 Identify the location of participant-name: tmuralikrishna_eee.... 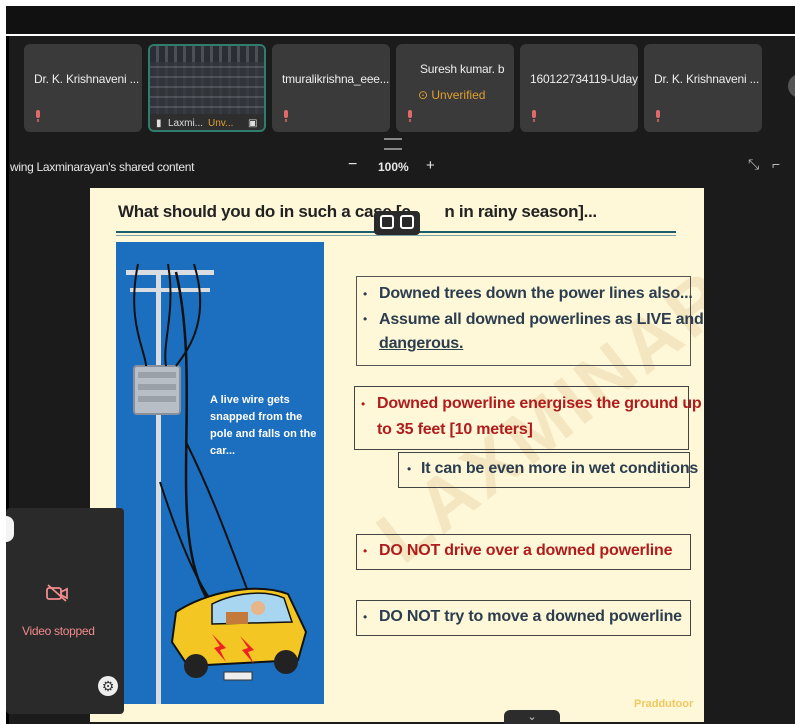
(336, 79).